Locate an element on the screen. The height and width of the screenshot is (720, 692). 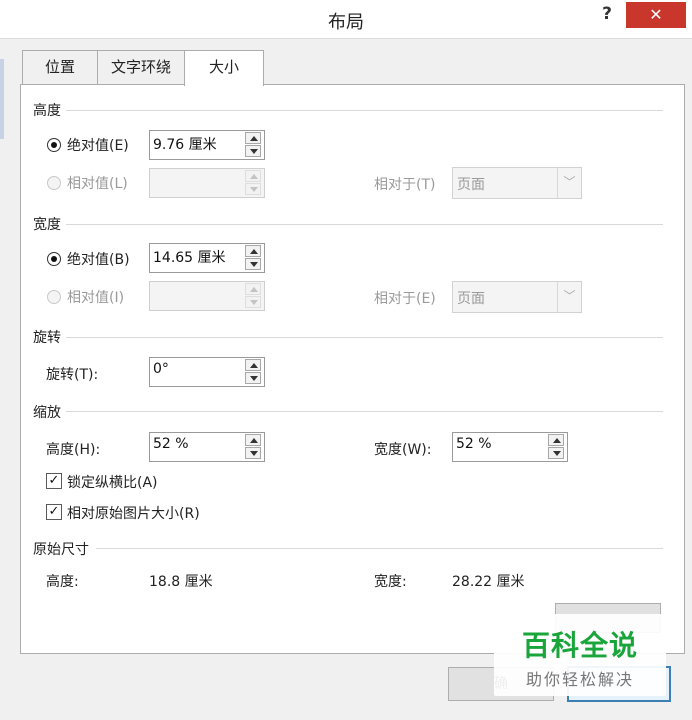
height-absolute-spinner is located at coordinates (254, 145).